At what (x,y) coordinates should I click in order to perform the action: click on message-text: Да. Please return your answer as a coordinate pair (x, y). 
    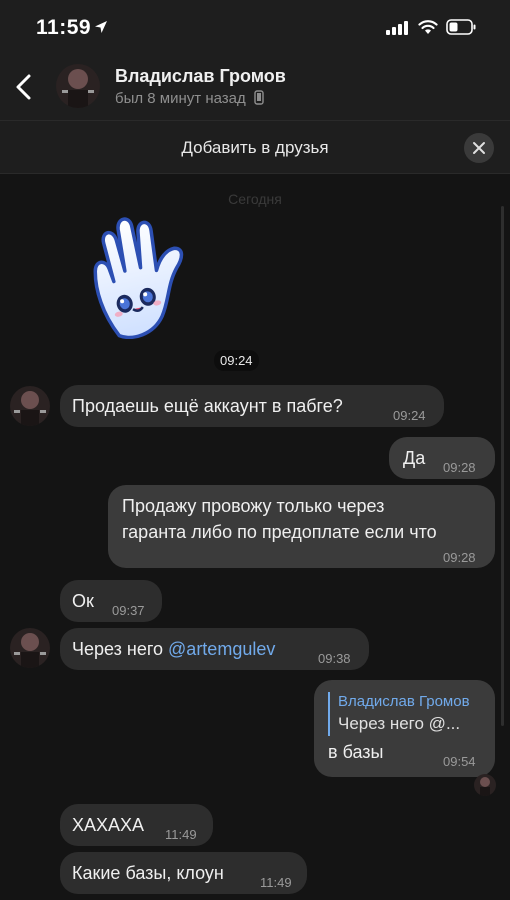
    Looking at the image, I should click on (414, 458).